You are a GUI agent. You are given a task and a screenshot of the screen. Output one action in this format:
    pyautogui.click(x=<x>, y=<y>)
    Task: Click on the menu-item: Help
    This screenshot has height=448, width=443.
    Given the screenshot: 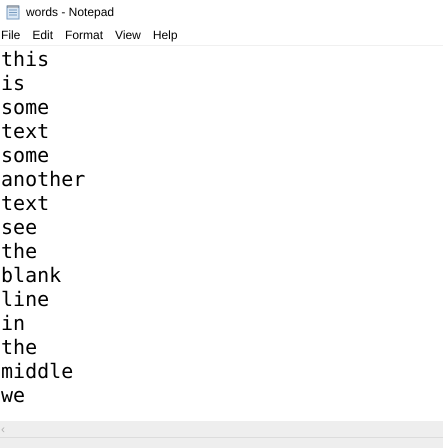 What is the action you would take?
    pyautogui.click(x=165, y=35)
    